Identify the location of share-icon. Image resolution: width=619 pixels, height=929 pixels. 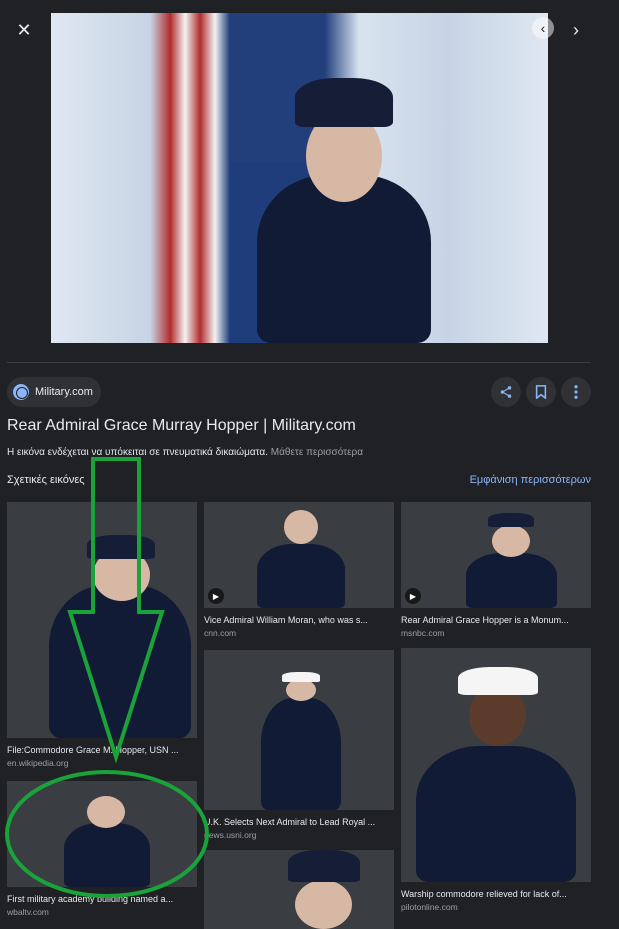
(506, 392).